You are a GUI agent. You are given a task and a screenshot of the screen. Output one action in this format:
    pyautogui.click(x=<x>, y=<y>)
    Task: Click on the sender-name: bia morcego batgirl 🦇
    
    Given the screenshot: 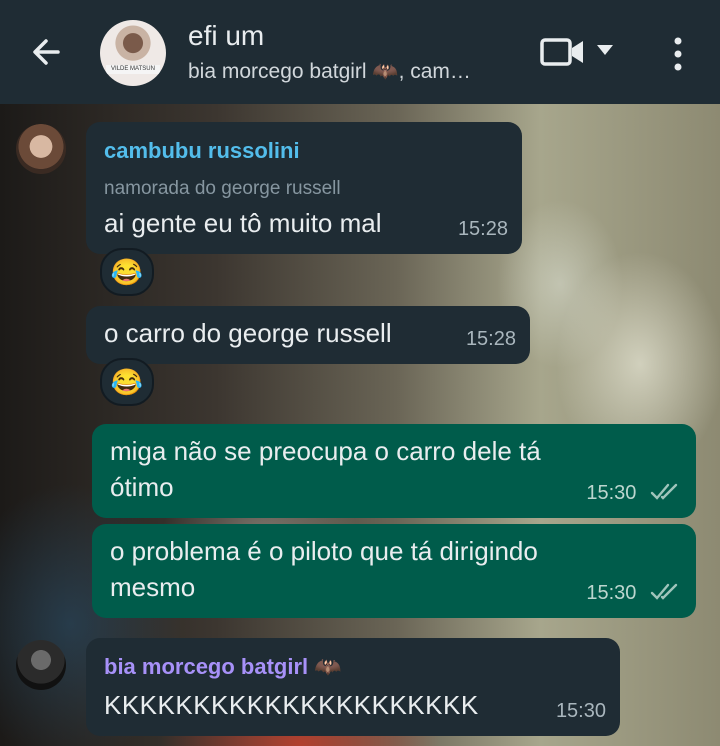 What is the action you would take?
    pyautogui.click(x=223, y=667)
    